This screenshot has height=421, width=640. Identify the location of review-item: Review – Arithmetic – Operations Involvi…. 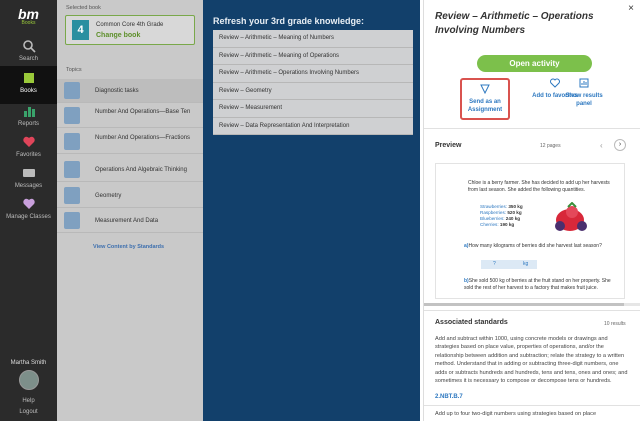
(313, 74).